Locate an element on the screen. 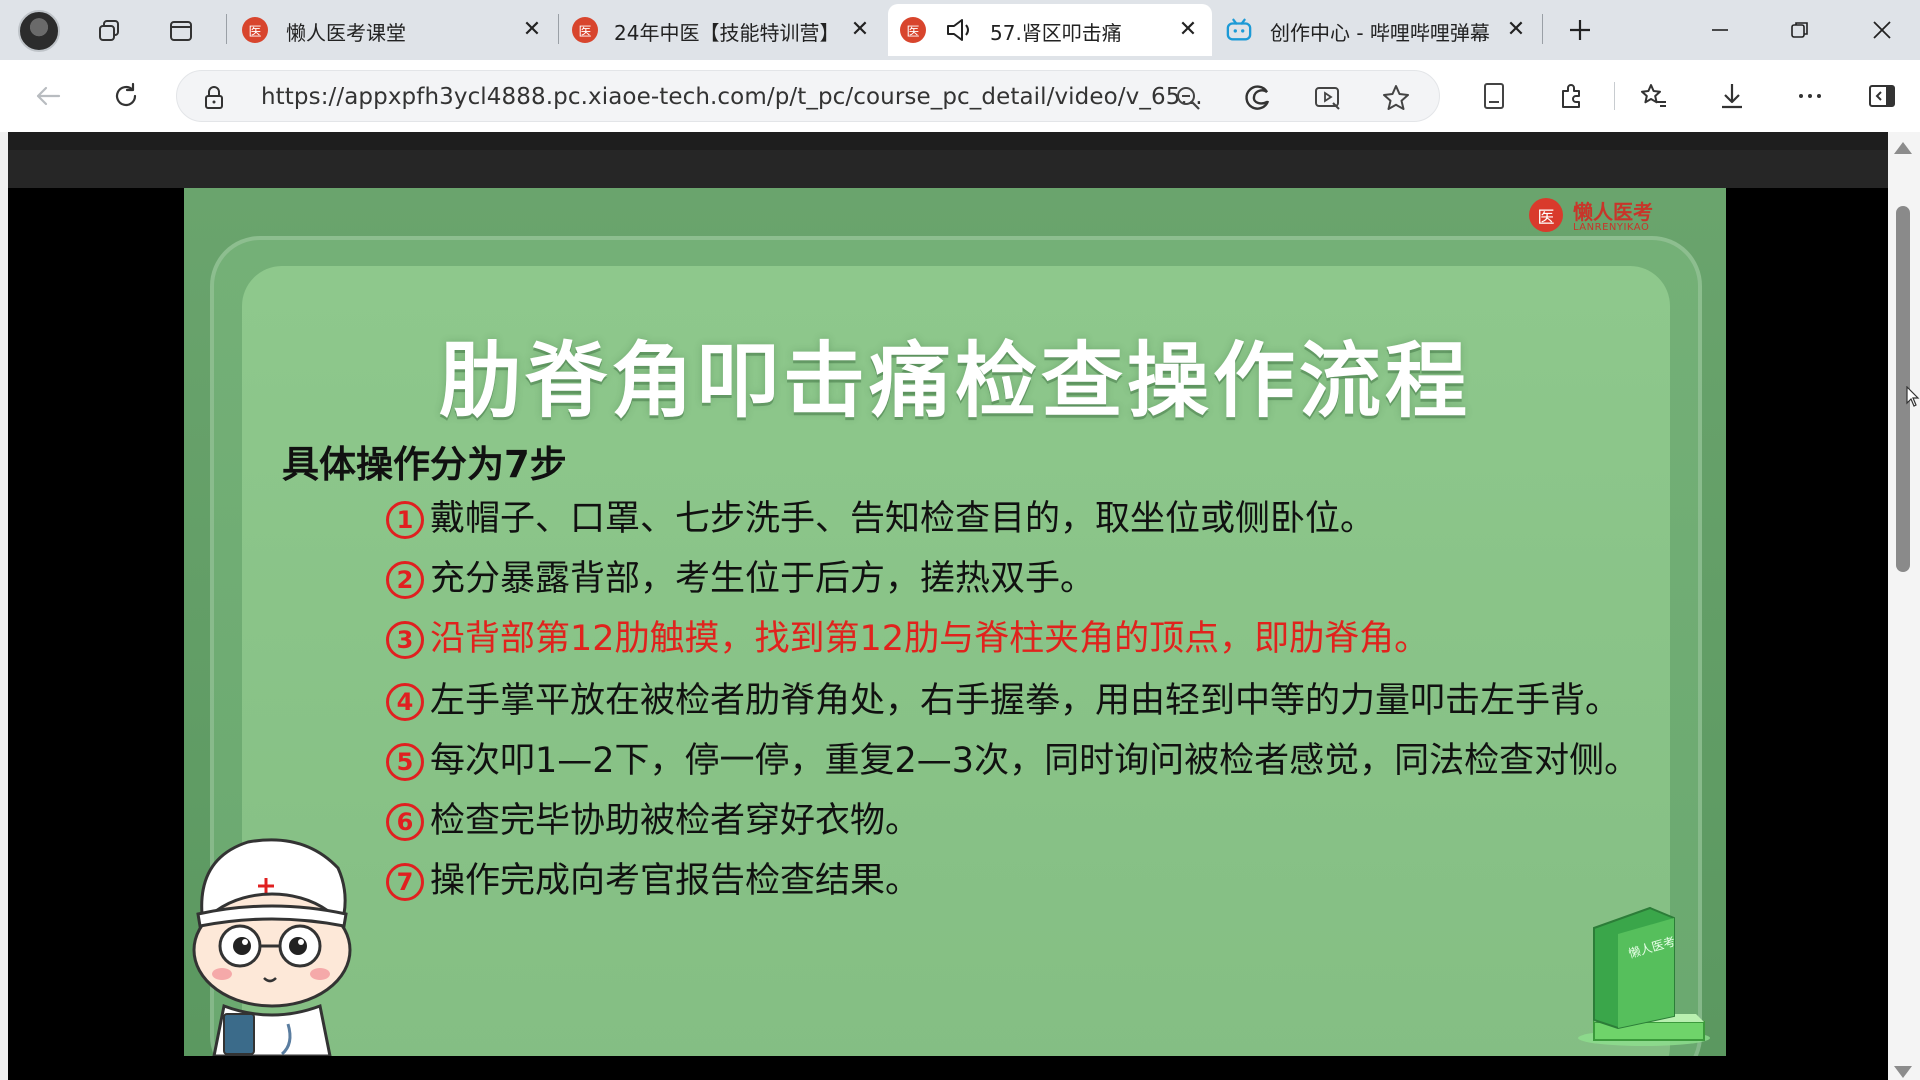 The height and width of the screenshot is (1080, 1920). brand-logo: 医 懒人医考 LANRENYIKAO is located at coordinates (1614, 216).